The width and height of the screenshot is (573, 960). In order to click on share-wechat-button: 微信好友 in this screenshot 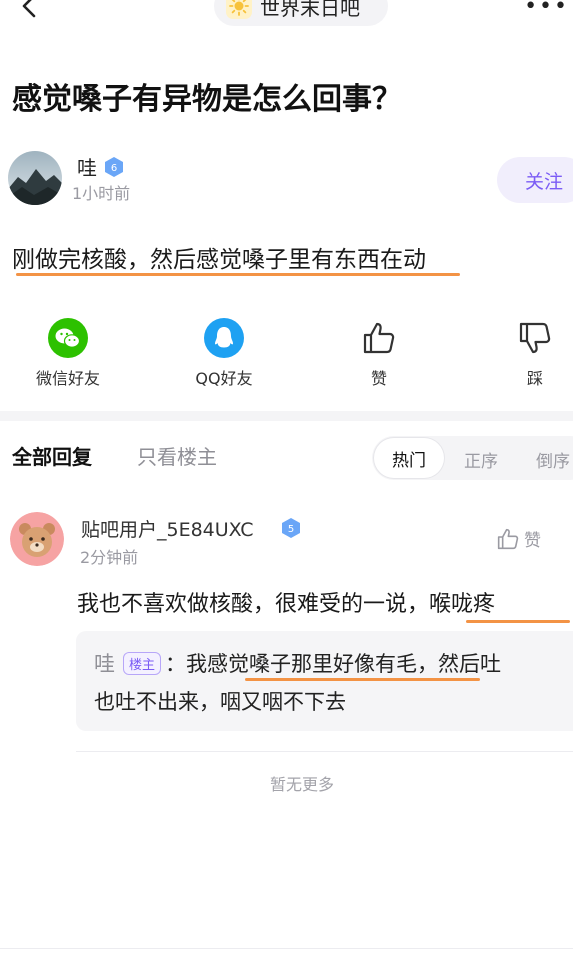, I will do `click(68, 353)`.